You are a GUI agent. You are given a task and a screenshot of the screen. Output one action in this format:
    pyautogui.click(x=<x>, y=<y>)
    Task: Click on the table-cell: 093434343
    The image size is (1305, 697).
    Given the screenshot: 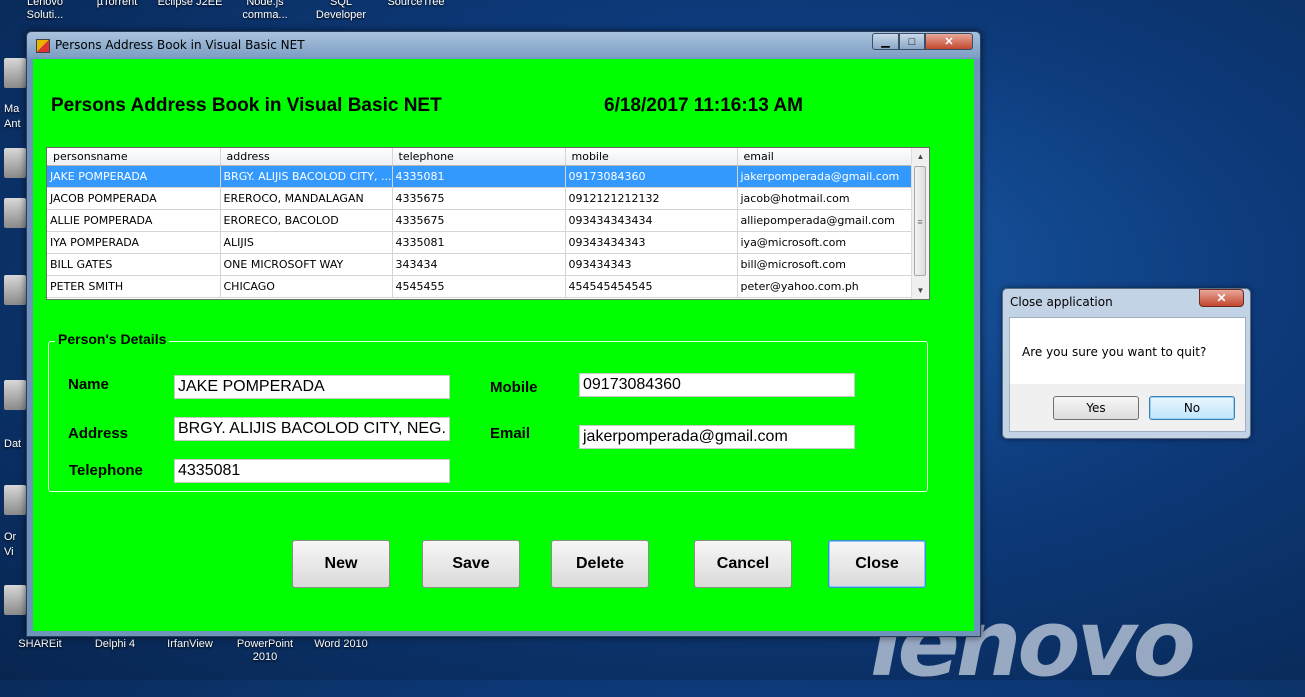 What is the action you would take?
    pyautogui.click(x=651, y=264)
    